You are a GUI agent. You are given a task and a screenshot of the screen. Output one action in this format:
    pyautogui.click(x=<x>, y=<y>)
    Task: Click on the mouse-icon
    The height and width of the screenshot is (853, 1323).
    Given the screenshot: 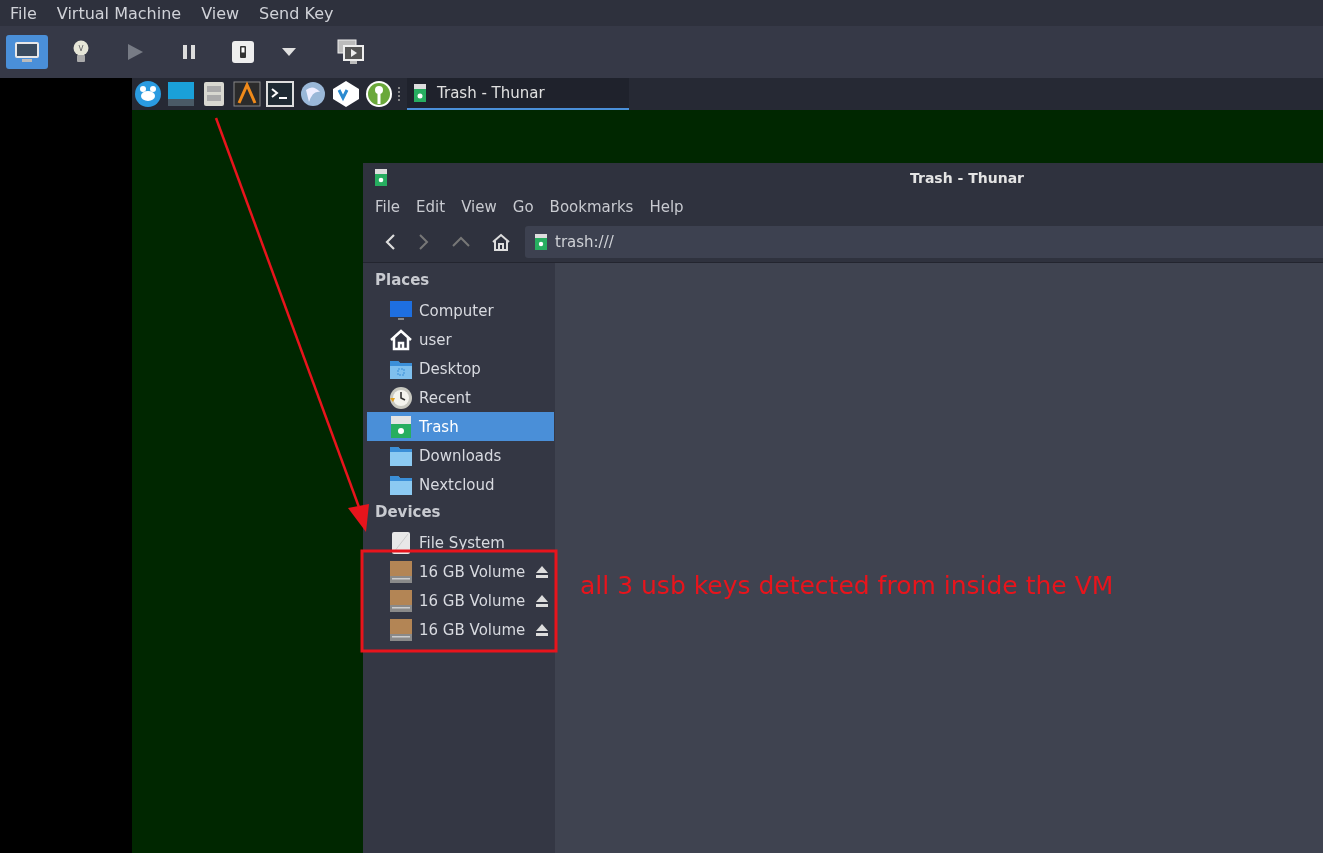 What is the action you would take?
    pyautogui.click(x=148, y=94)
    